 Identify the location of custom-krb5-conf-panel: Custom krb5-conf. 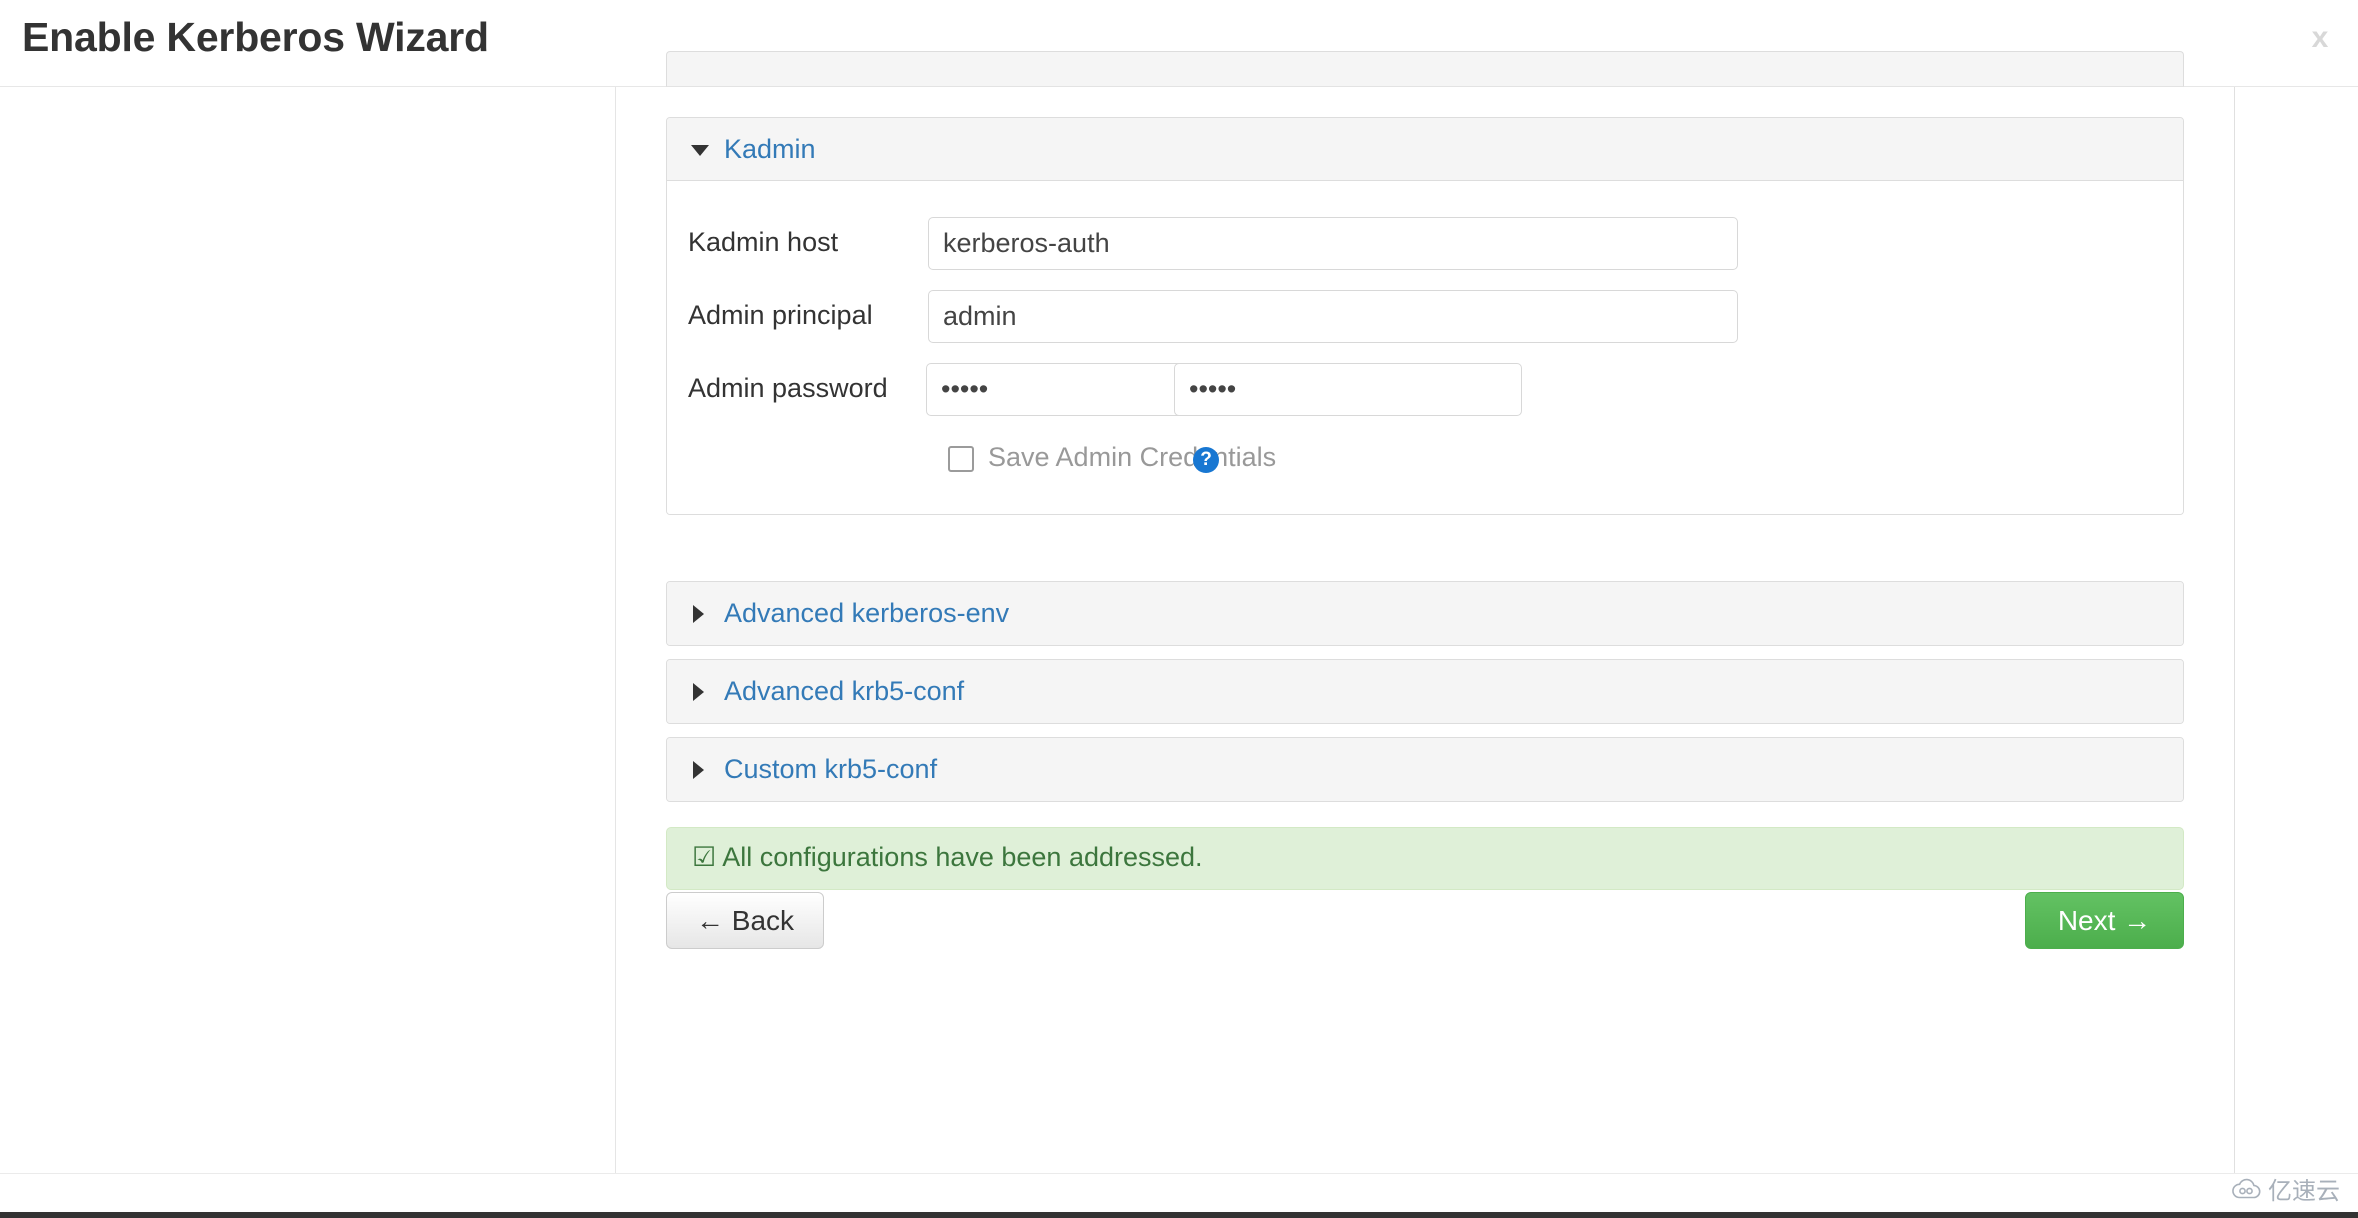
(1425, 769).